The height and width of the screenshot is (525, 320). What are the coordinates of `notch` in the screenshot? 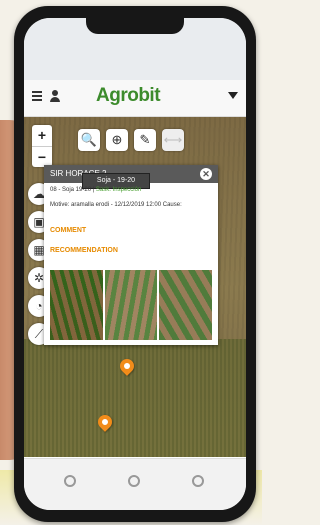 It's located at (135, 26).